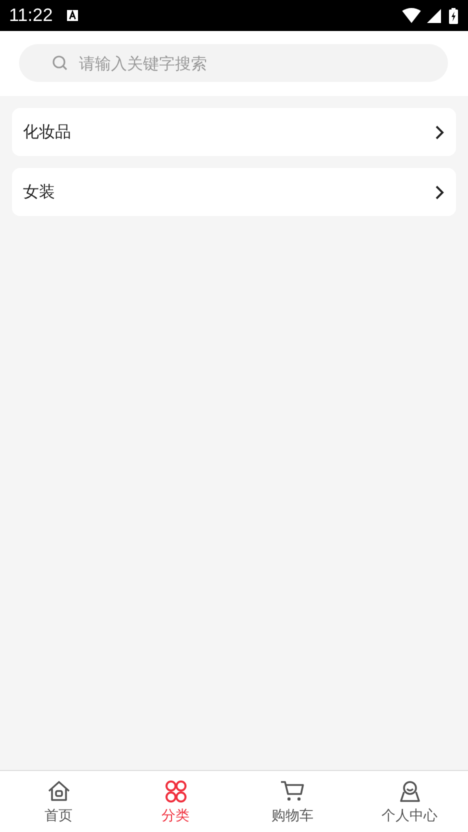 Image resolution: width=468 pixels, height=832 pixels. I want to click on cart-icon, so click(293, 790).